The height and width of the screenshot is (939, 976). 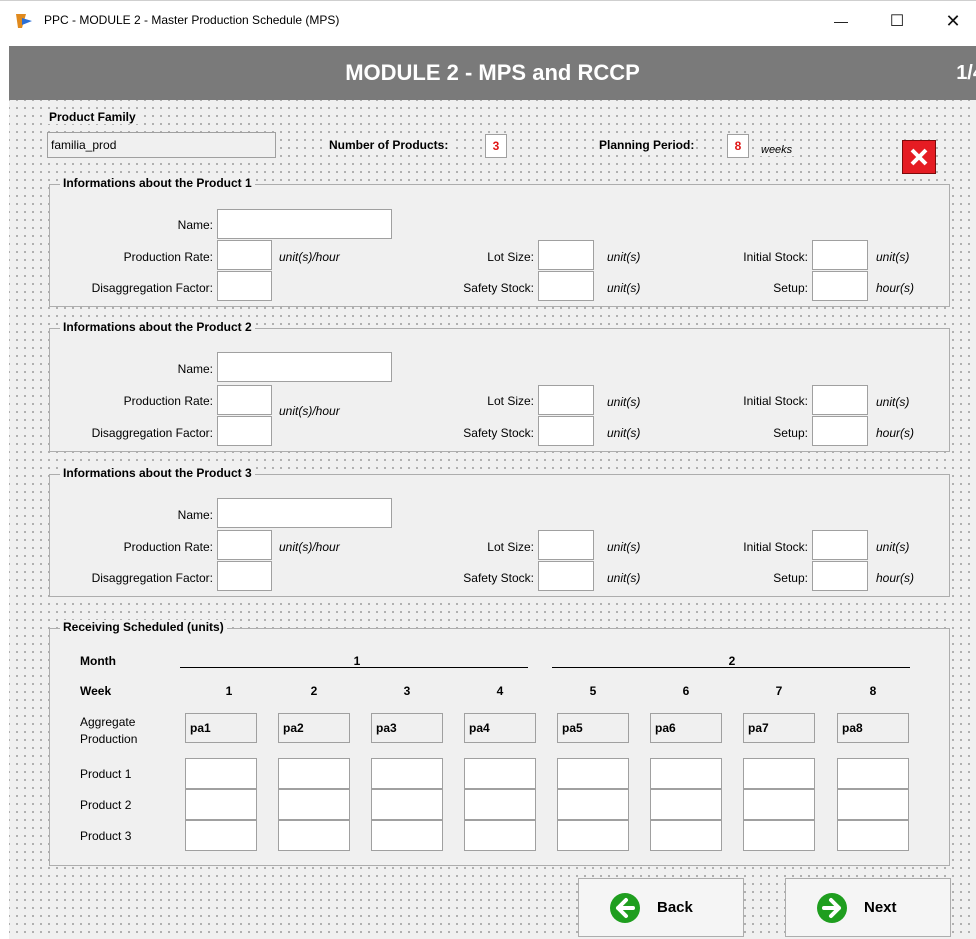 What do you see at coordinates (314, 728) in the screenshot?
I see `aggregate-production-cell: pa2` at bounding box center [314, 728].